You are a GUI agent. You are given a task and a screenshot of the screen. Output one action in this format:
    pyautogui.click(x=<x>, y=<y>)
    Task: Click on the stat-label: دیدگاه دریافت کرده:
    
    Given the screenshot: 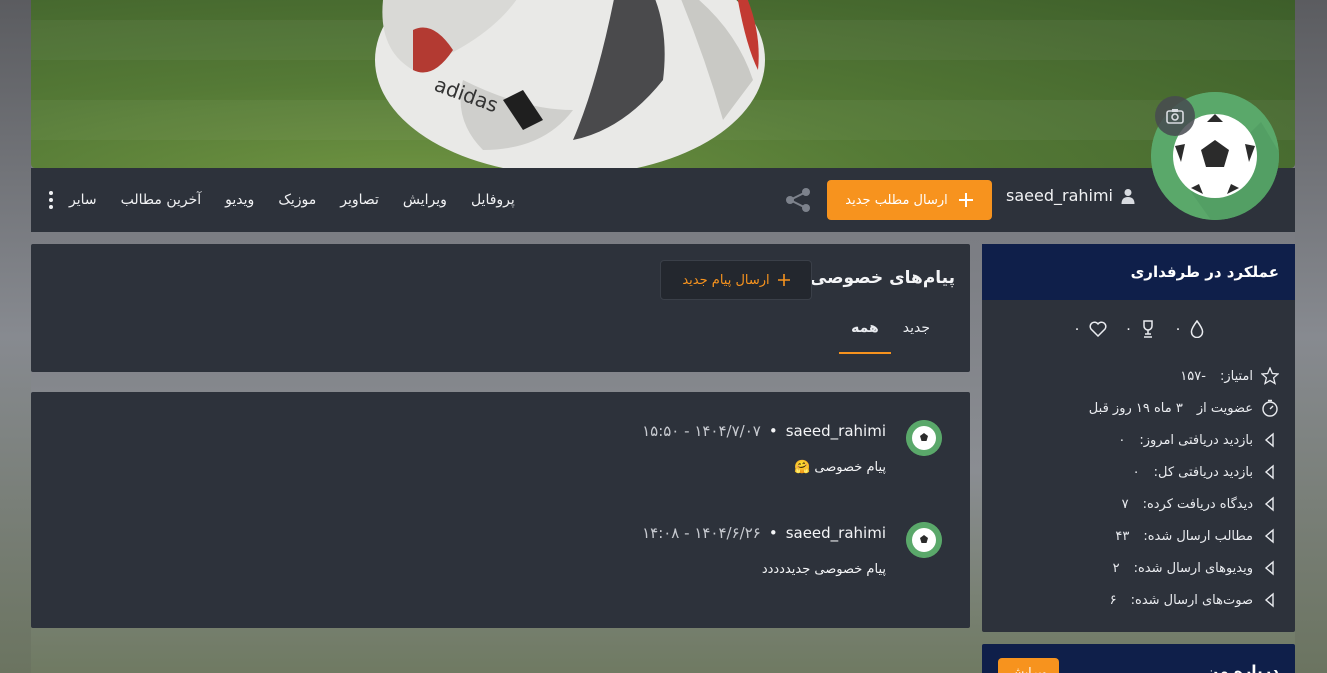 What is the action you would take?
    pyautogui.click(x=1197, y=504)
    